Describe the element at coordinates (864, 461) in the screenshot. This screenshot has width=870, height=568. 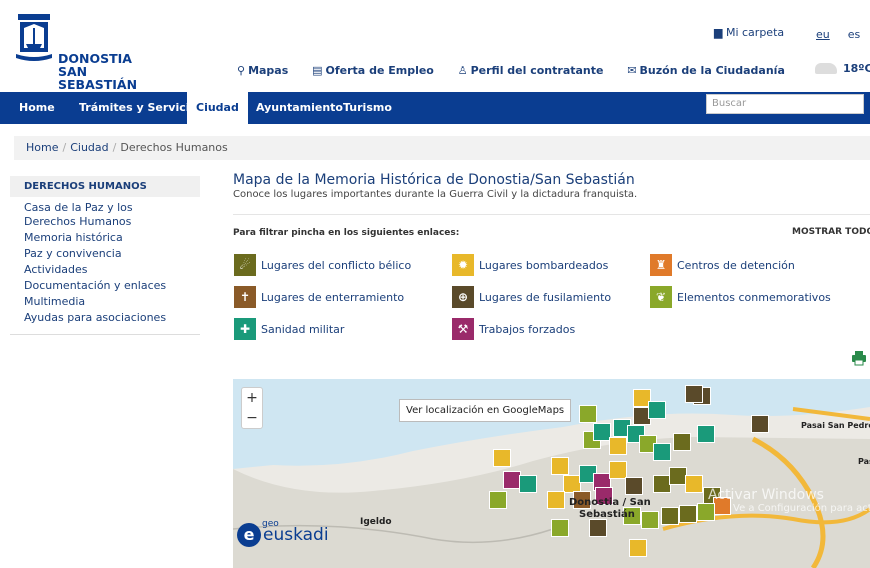
I see `map-label-pas: Pas` at that location.